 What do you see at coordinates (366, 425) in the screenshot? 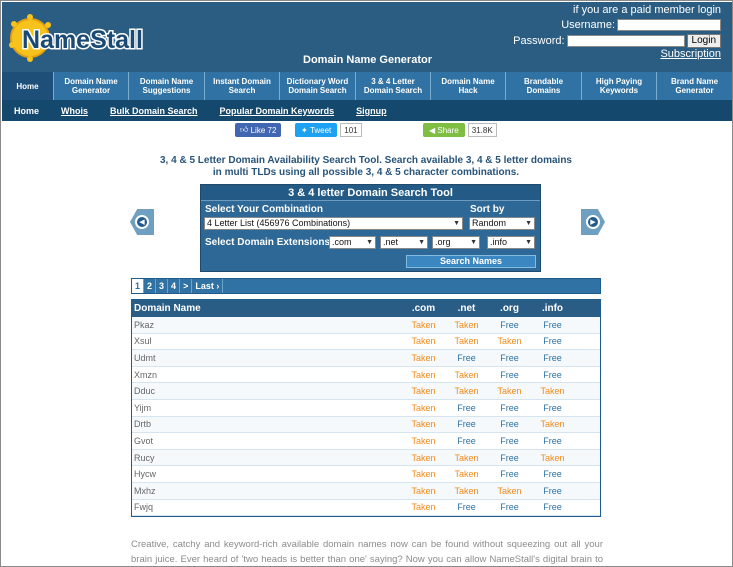
I see `table-row: Drtb Taken Free Free Taken` at bounding box center [366, 425].